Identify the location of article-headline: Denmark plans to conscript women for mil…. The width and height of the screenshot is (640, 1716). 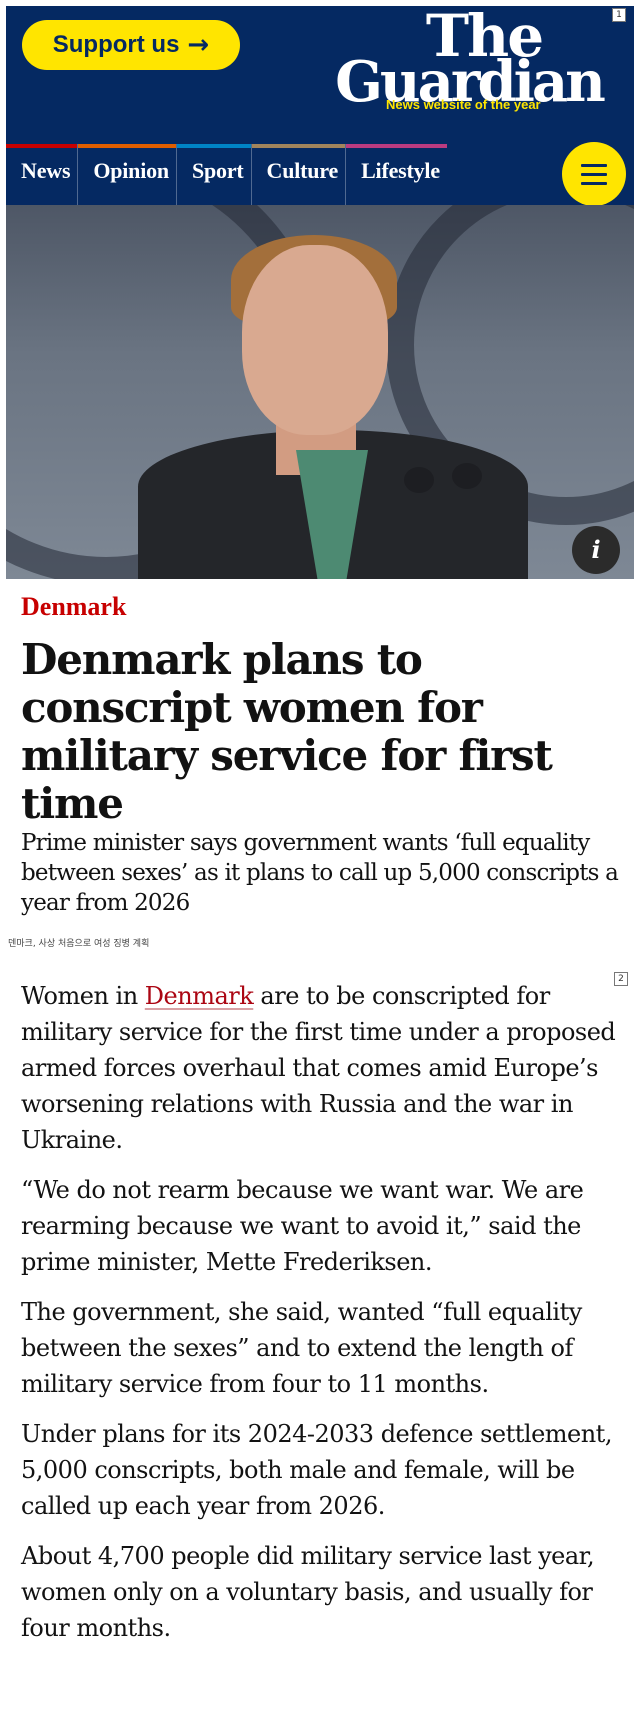
(287, 731).